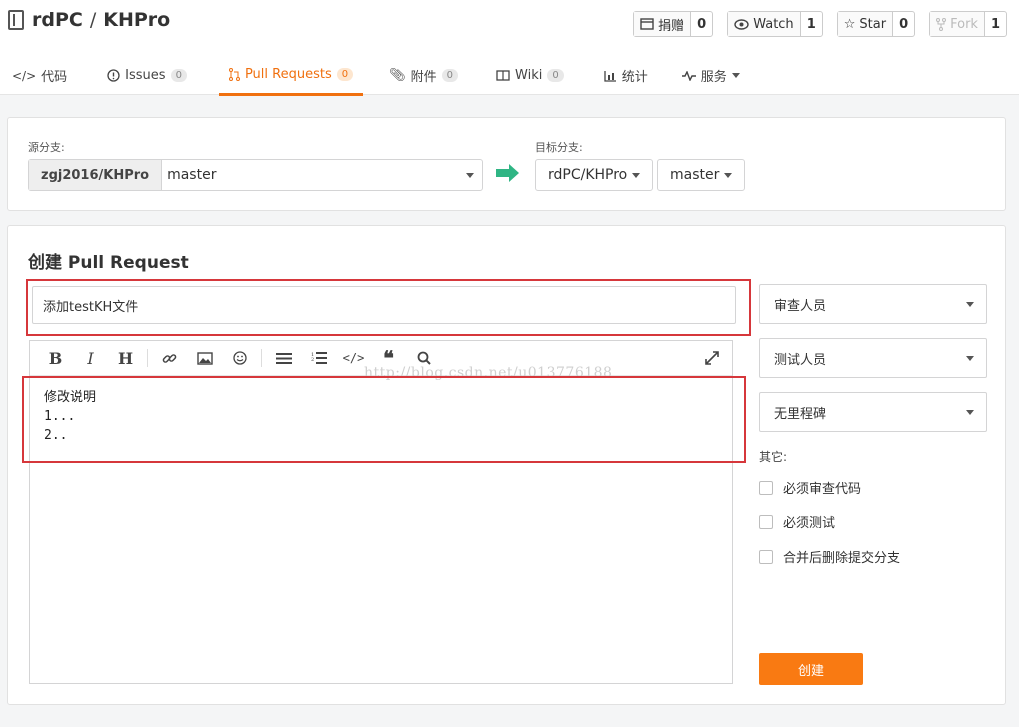 The width and height of the screenshot is (1019, 727). I want to click on star-icon: ☆, so click(849, 24).